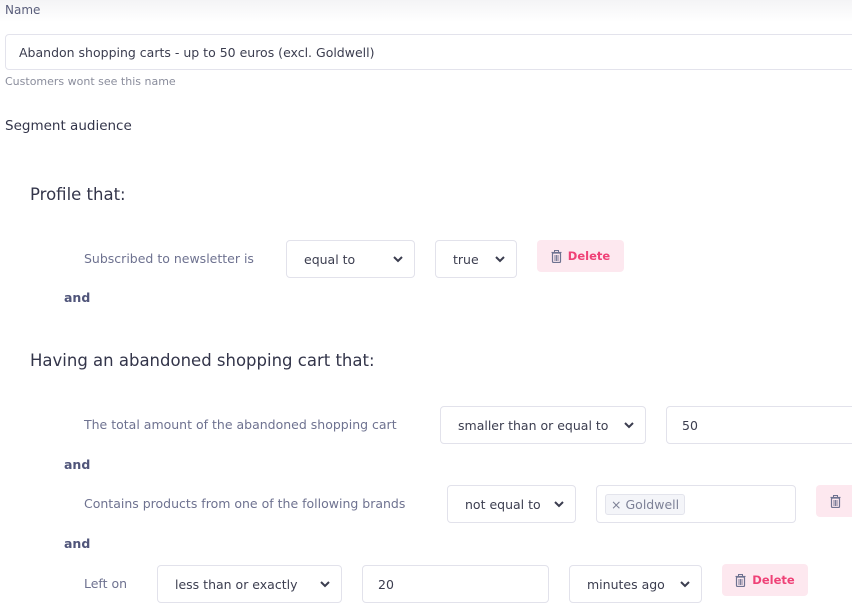  What do you see at coordinates (426, 11) in the screenshot?
I see `top-bar` at bounding box center [426, 11].